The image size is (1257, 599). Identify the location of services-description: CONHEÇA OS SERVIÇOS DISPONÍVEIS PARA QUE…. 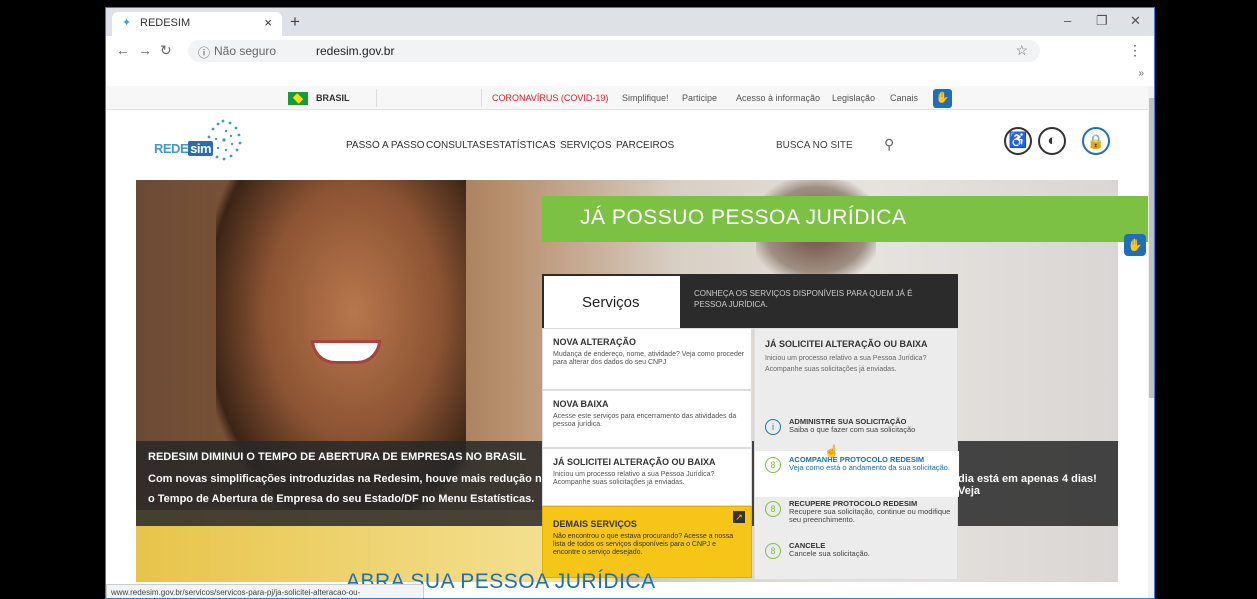
(803, 299).